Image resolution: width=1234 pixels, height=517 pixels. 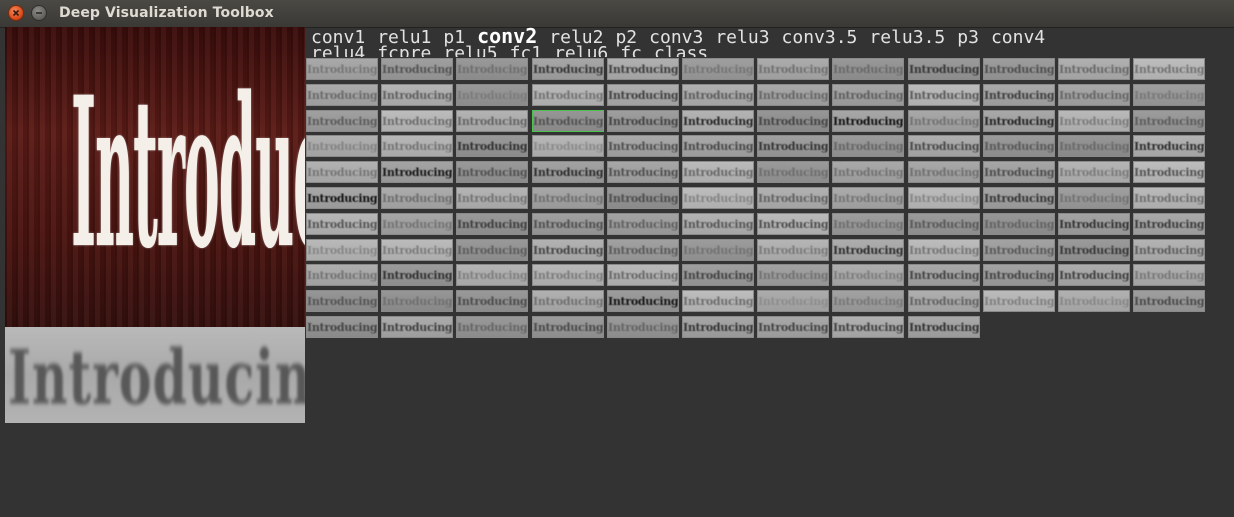 I want to click on layer-relu3-5: relu3.5, so click(x=907, y=38).